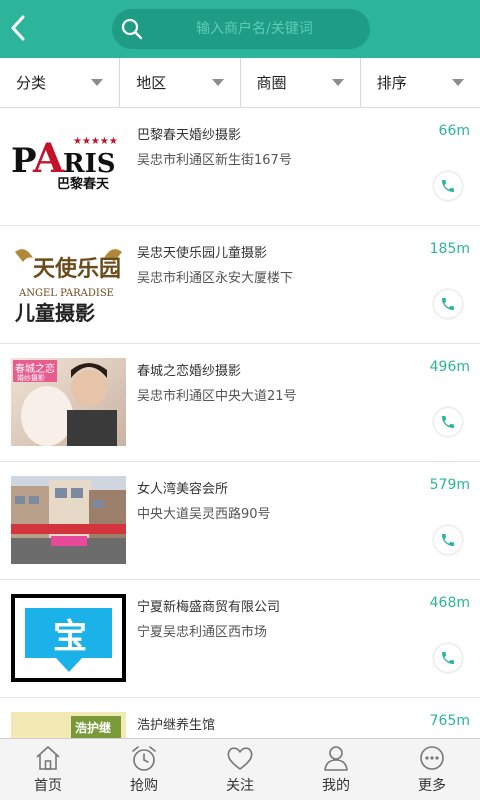 The width and height of the screenshot is (480, 800). Describe the element at coordinates (215, 278) in the screenshot. I see `merchant-address: 吴忠市利通区永安大厦楼下` at that location.